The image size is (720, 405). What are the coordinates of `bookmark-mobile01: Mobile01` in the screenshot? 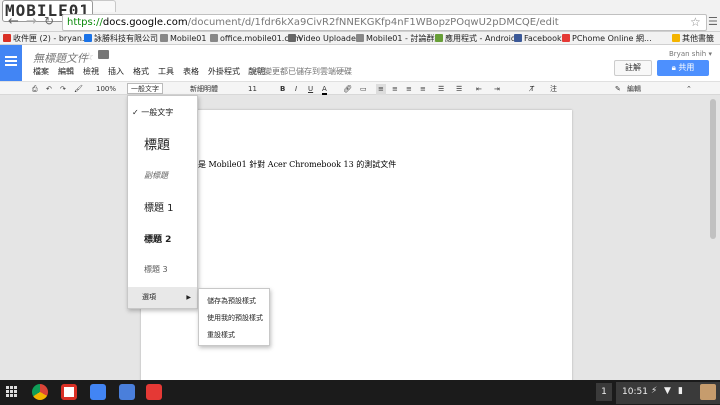 It's located at (183, 38).